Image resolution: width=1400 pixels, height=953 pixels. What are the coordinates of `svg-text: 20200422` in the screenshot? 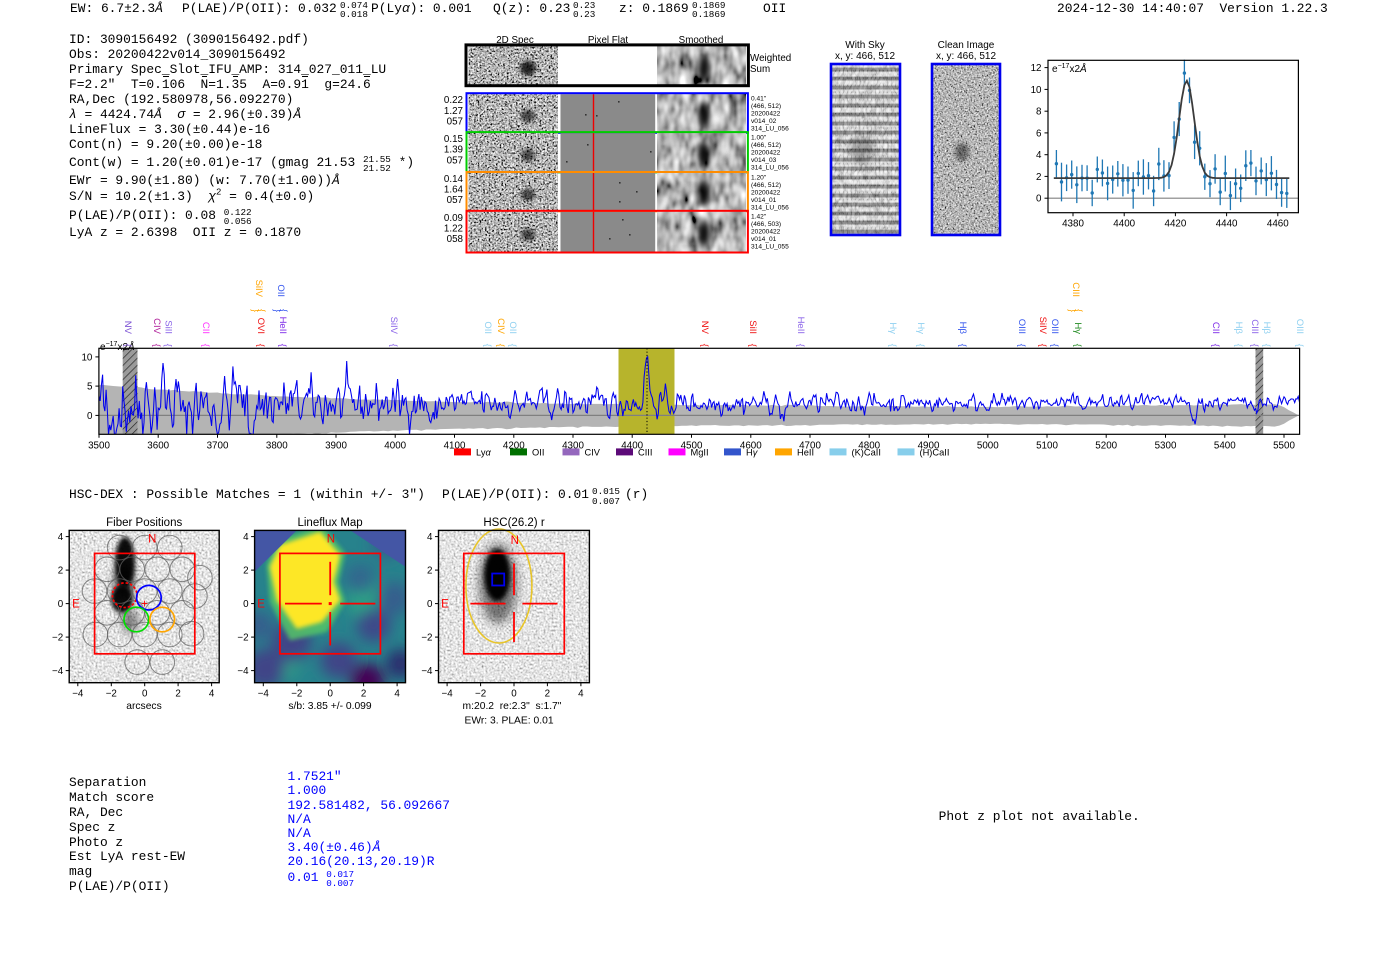 It's located at (766, 231).